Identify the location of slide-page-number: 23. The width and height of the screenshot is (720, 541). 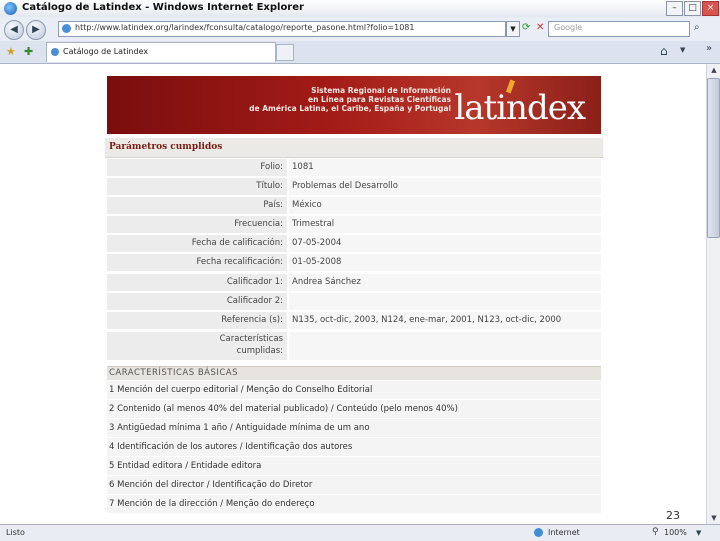
(673, 515).